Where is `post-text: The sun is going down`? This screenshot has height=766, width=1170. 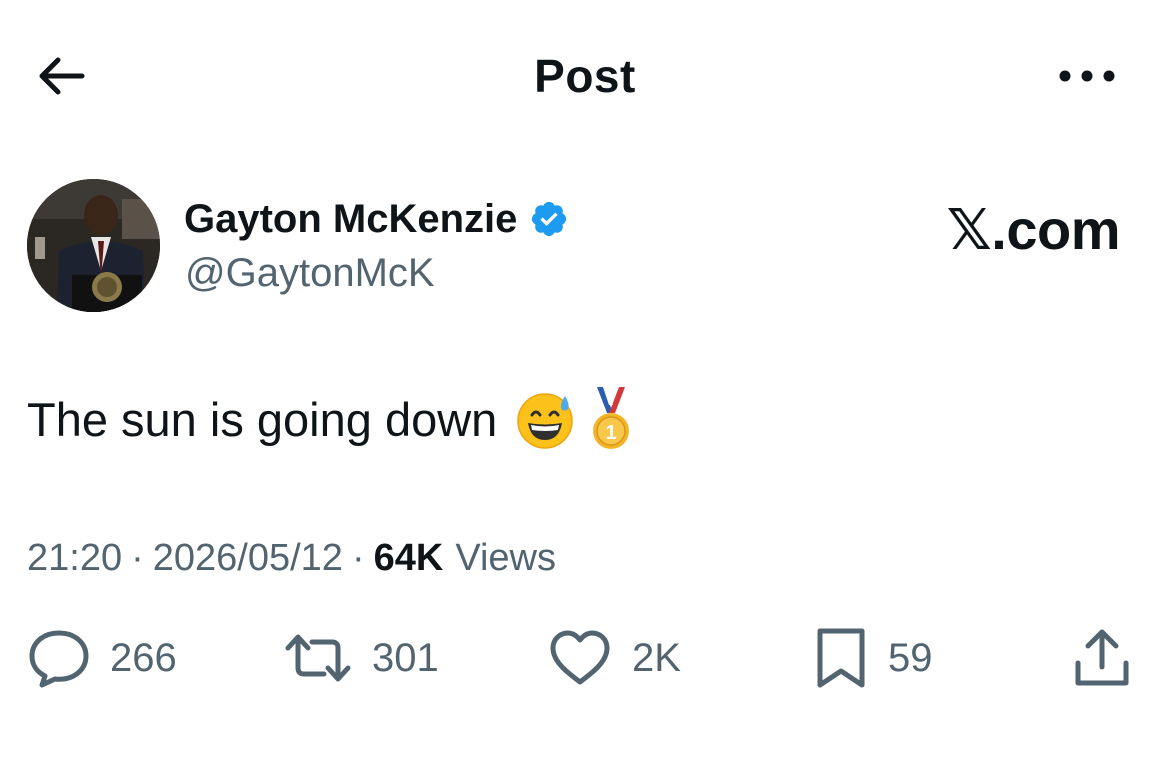 post-text: The sun is going down is located at coordinates (262, 419).